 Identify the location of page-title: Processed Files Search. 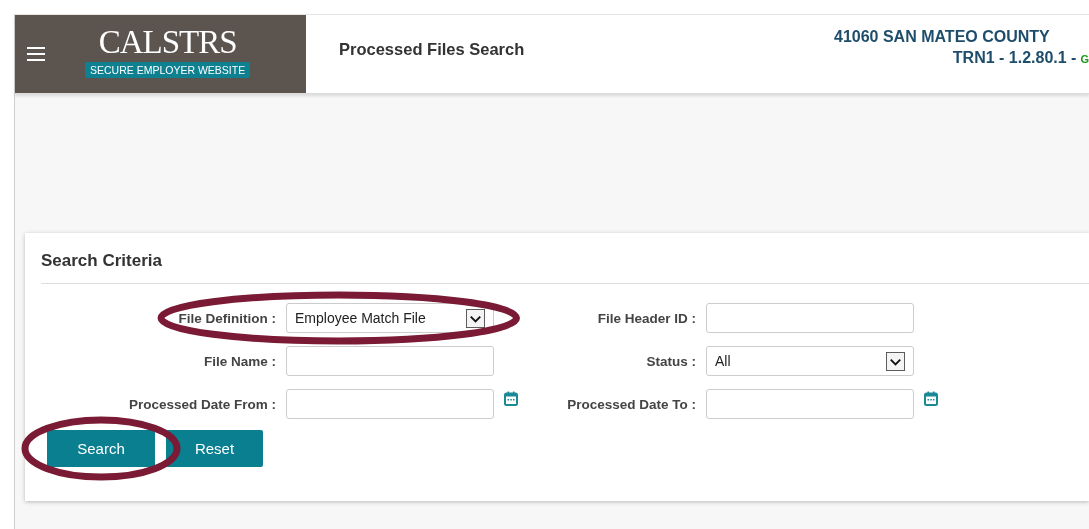
(432, 49).